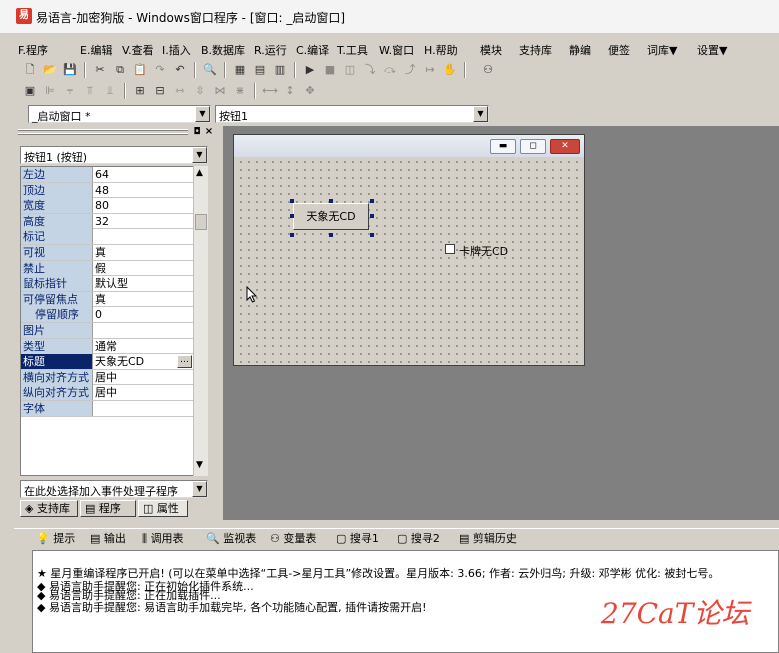  What do you see at coordinates (488, 539) in the screenshot?
I see `tab-clip-history: ▤ 剪辑历史` at bounding box center [488, 539].